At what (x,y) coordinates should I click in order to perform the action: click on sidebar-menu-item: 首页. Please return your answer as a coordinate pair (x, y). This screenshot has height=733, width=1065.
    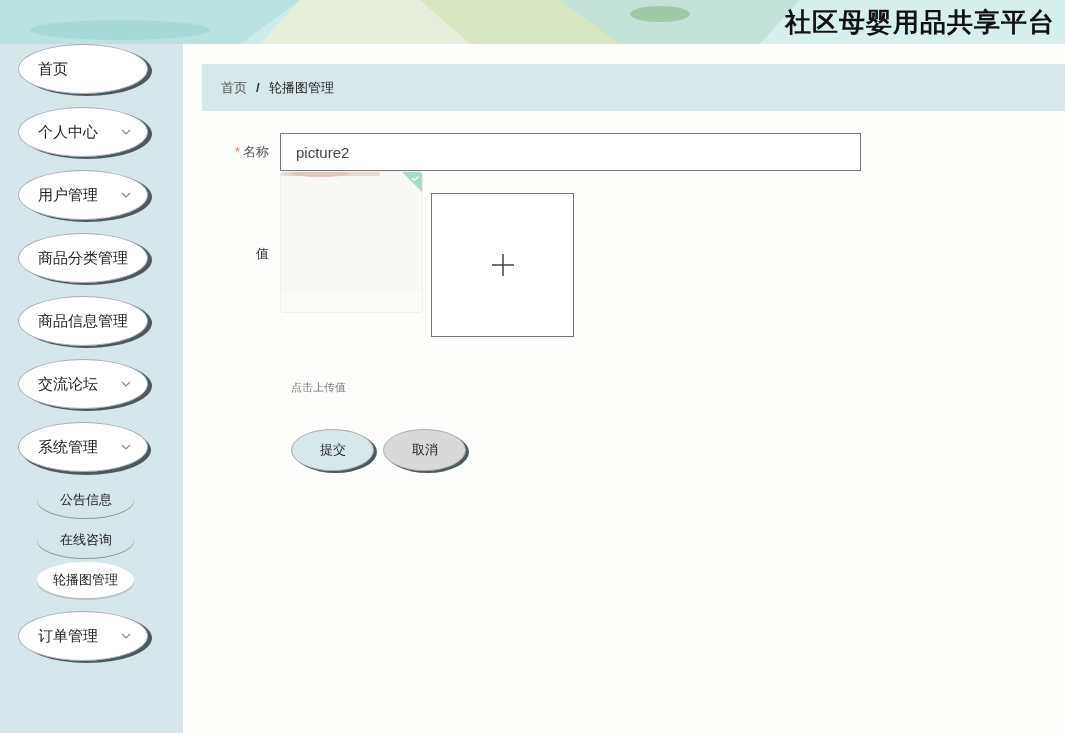
    Looking at the image, I should click on (83, 69).